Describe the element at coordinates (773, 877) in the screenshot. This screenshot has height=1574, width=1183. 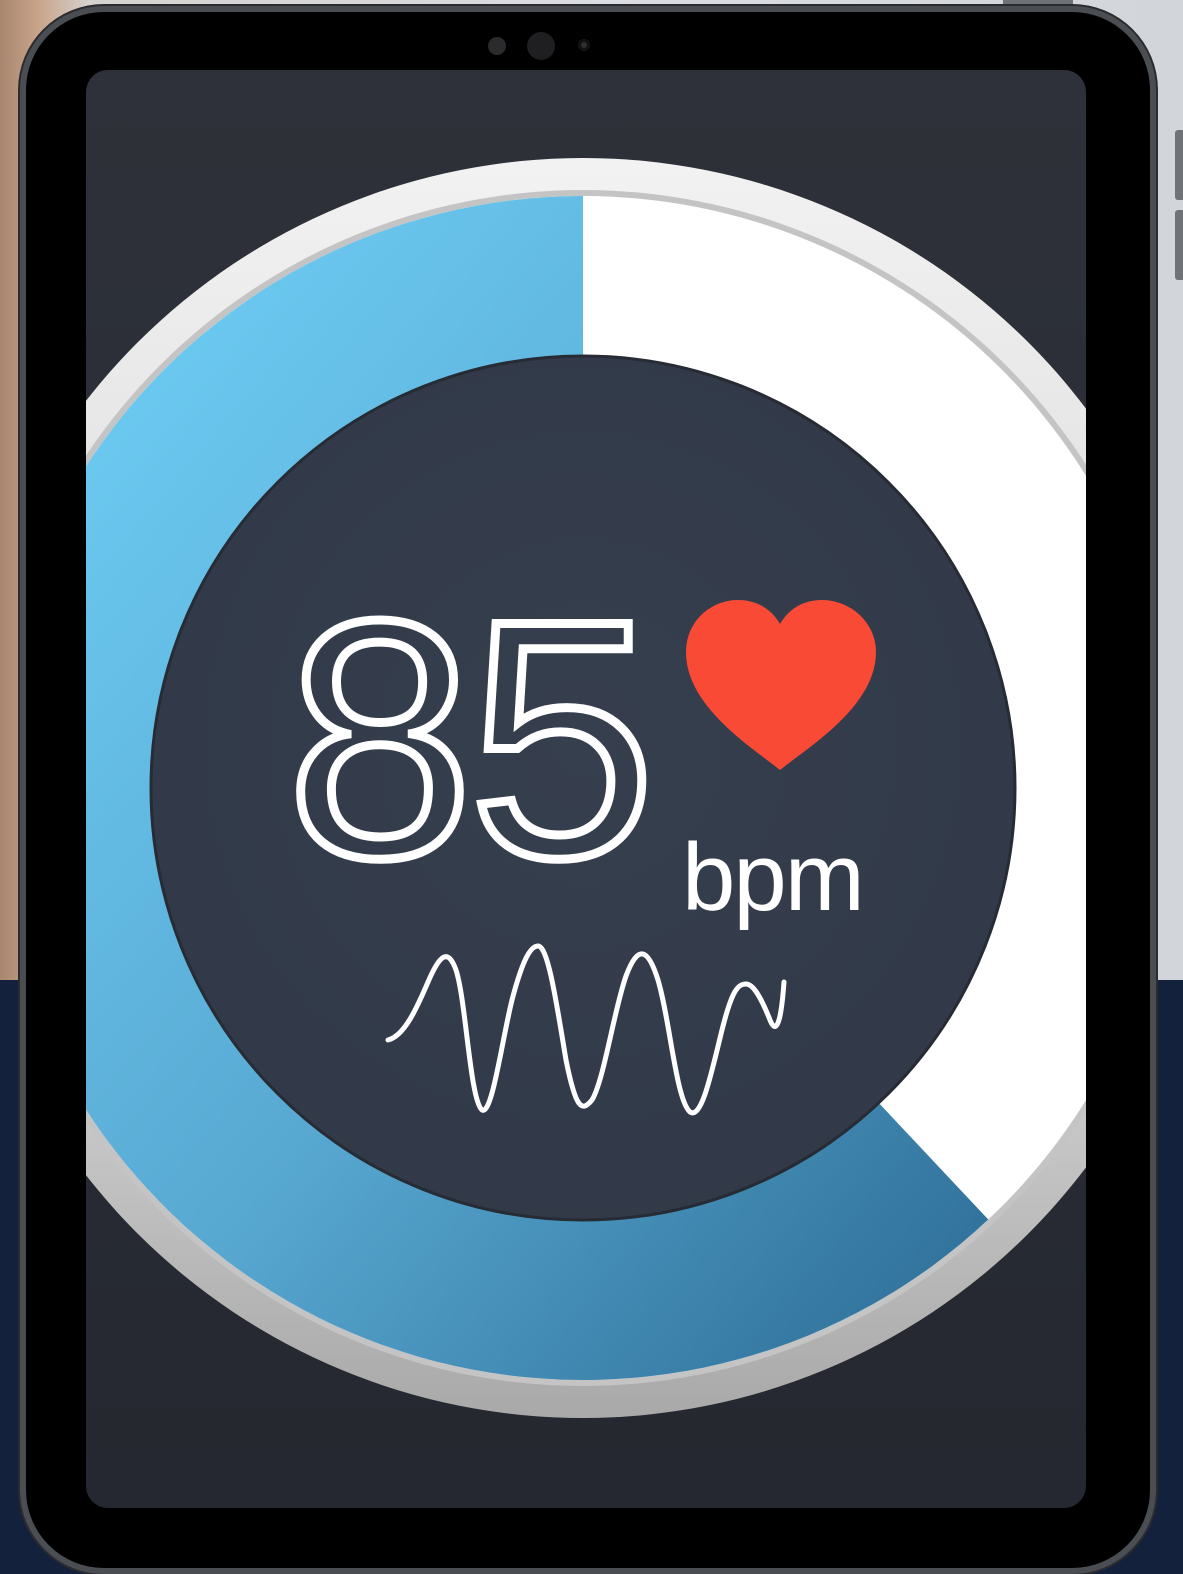
I see `bpm-unit-label: bpm` at that location.